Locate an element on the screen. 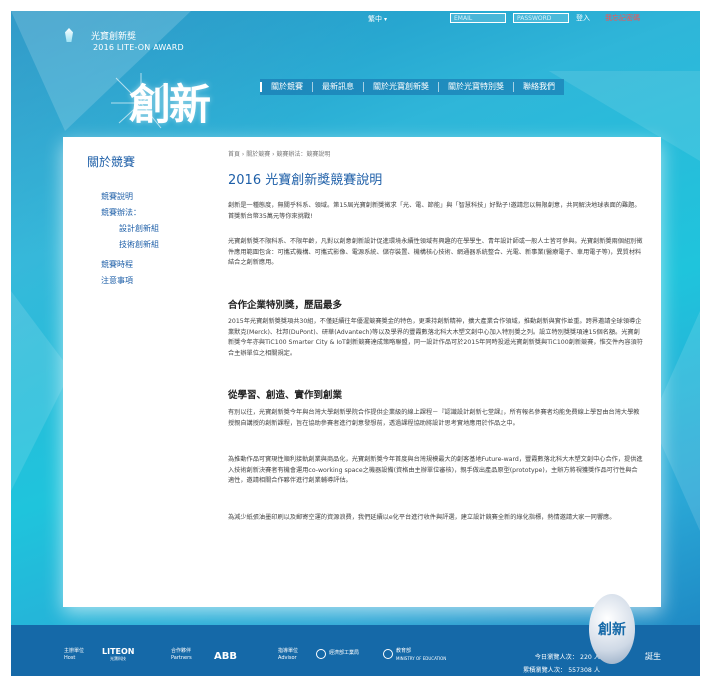 This screenshot has height=683, width=710. partners-label-cn: 合作夥伴 is located at coordinates (181, 651).